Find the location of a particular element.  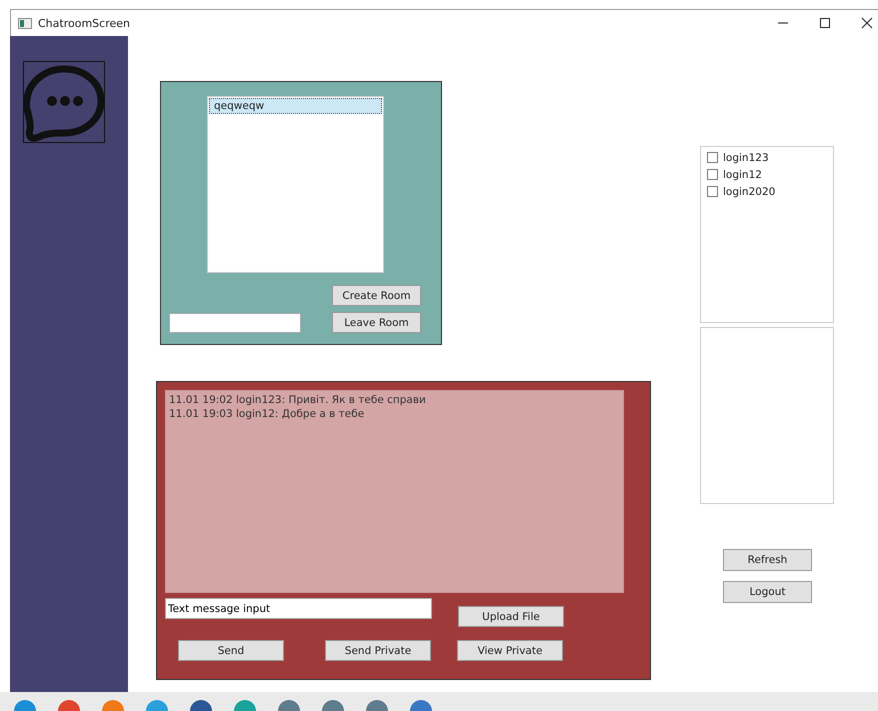

upload-file-button: Upload File is located at coordinates (511, 616).